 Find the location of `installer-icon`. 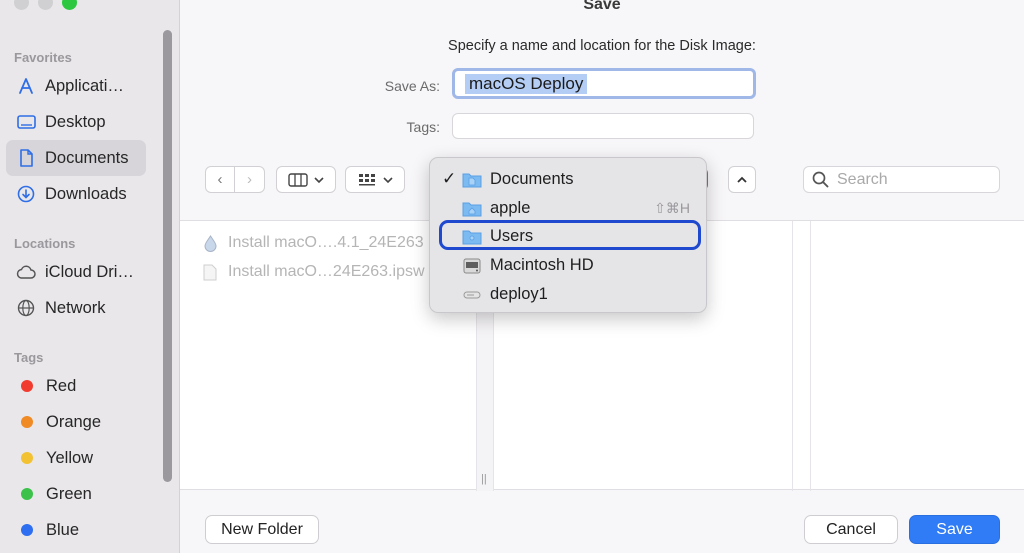

installer-icon is located at coordinates (210, 243).